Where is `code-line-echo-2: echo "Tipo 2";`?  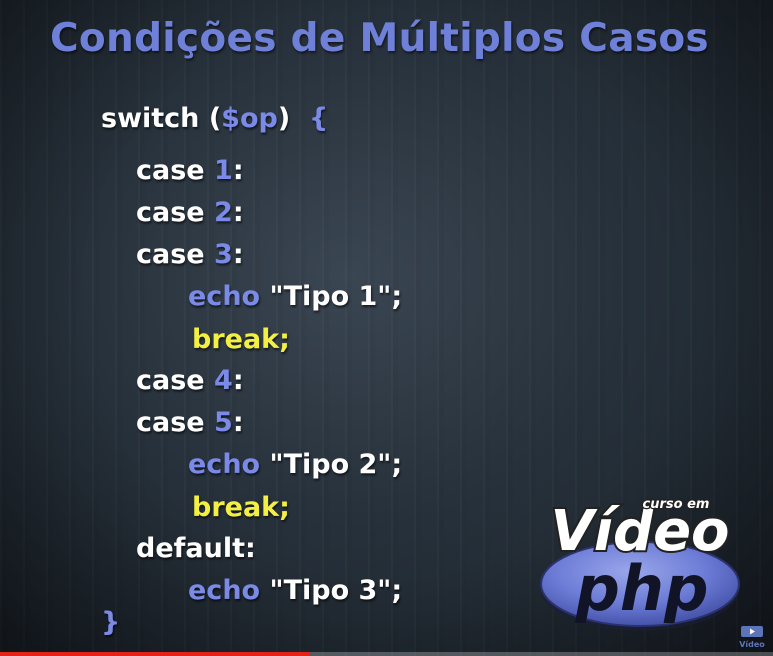 code-line-echo-2: echo "Tipo 2"; is located at coordinates (295, 465).